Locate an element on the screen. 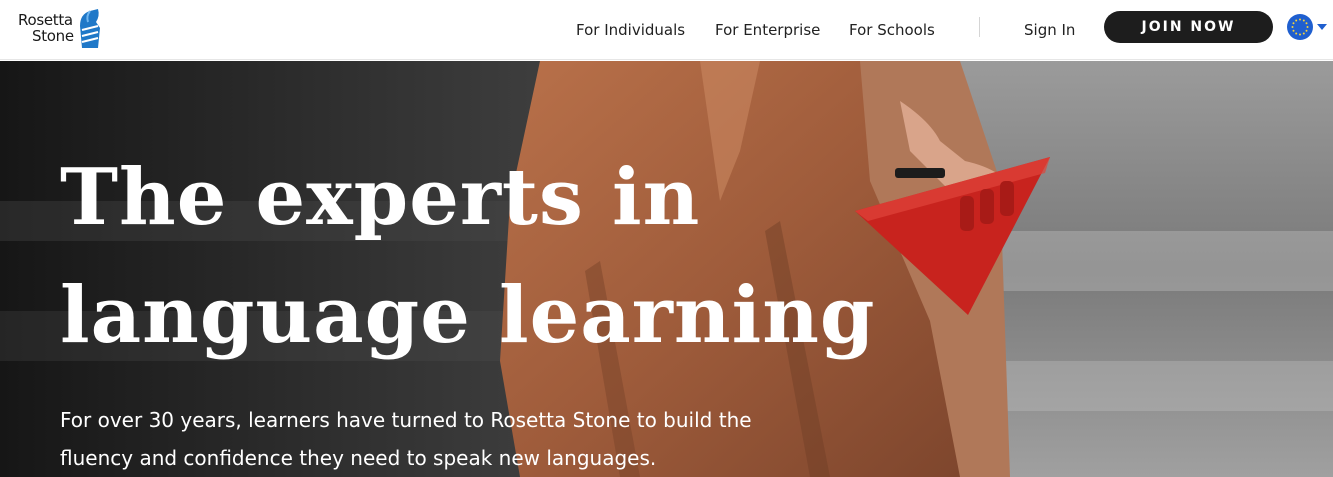 The image size is (1333, 477). nav-item-label: For Schools is located at coordinates (892, 30).